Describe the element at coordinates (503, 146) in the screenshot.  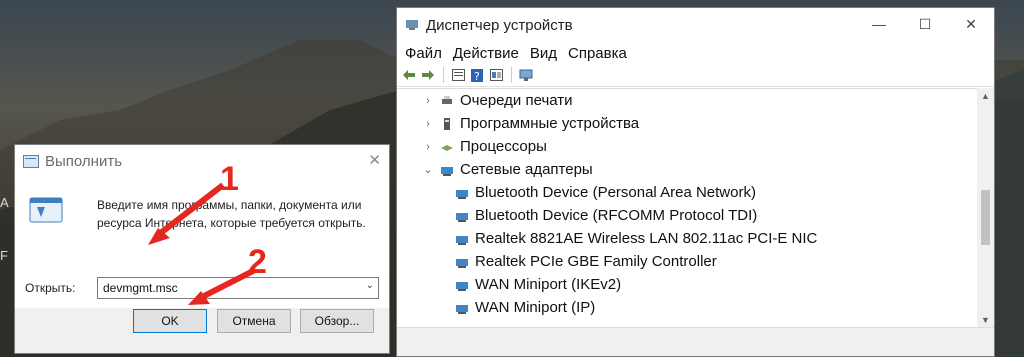
I see `tree-node-label: Процессоры` at that location.